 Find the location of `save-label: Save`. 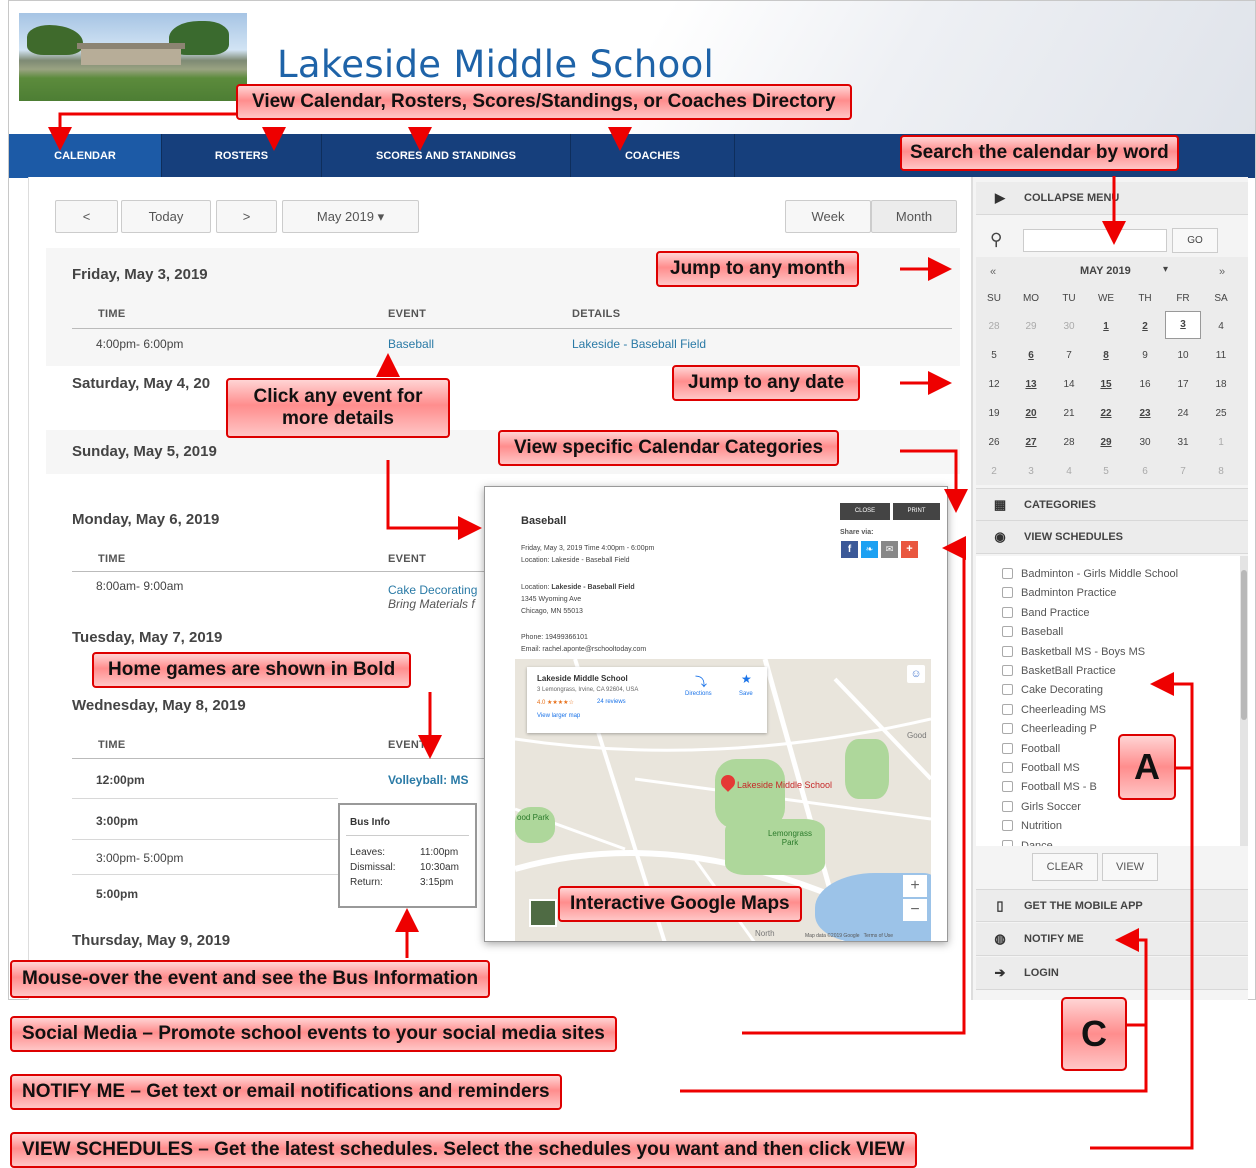

save-label: Save is located at coordinates (746, 694).